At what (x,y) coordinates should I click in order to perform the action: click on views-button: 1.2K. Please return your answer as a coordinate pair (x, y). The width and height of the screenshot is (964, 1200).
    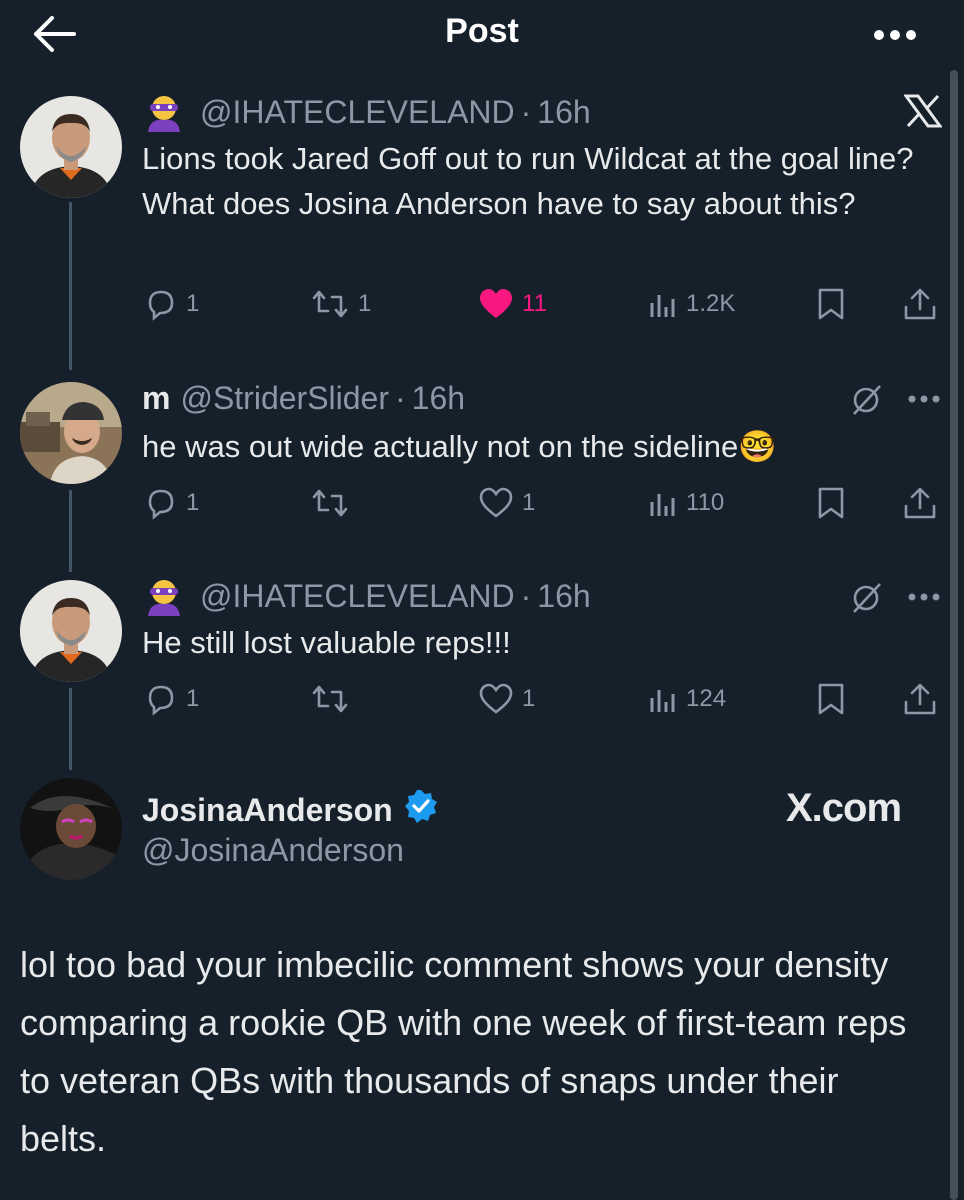
    Looking at the image, I should click on (691, 304).